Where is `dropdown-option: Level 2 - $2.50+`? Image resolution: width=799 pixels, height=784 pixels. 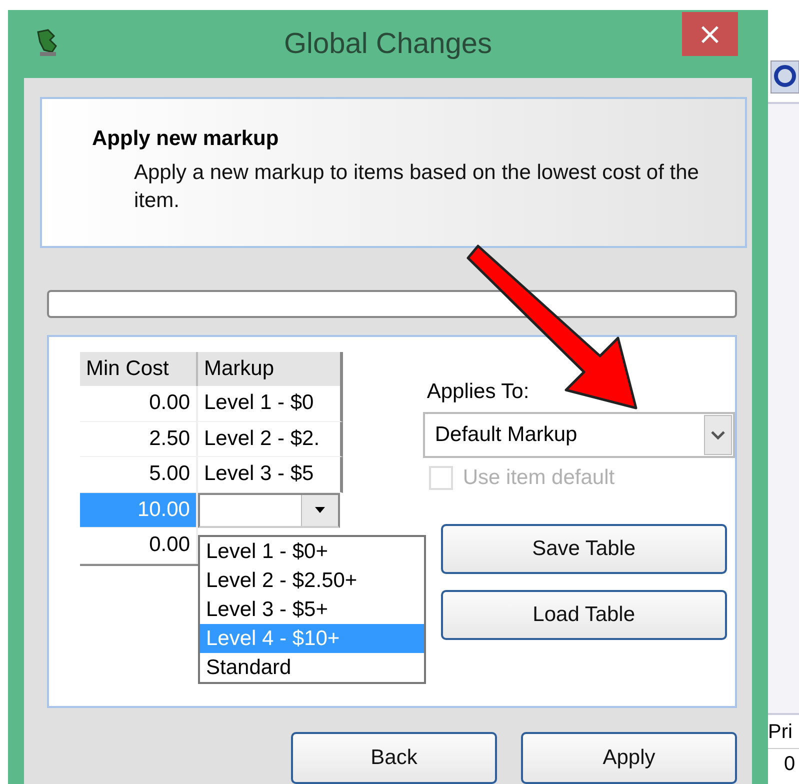 dropdown-option: Level 2 - $2.50+ is located at coordinates (312, 580).